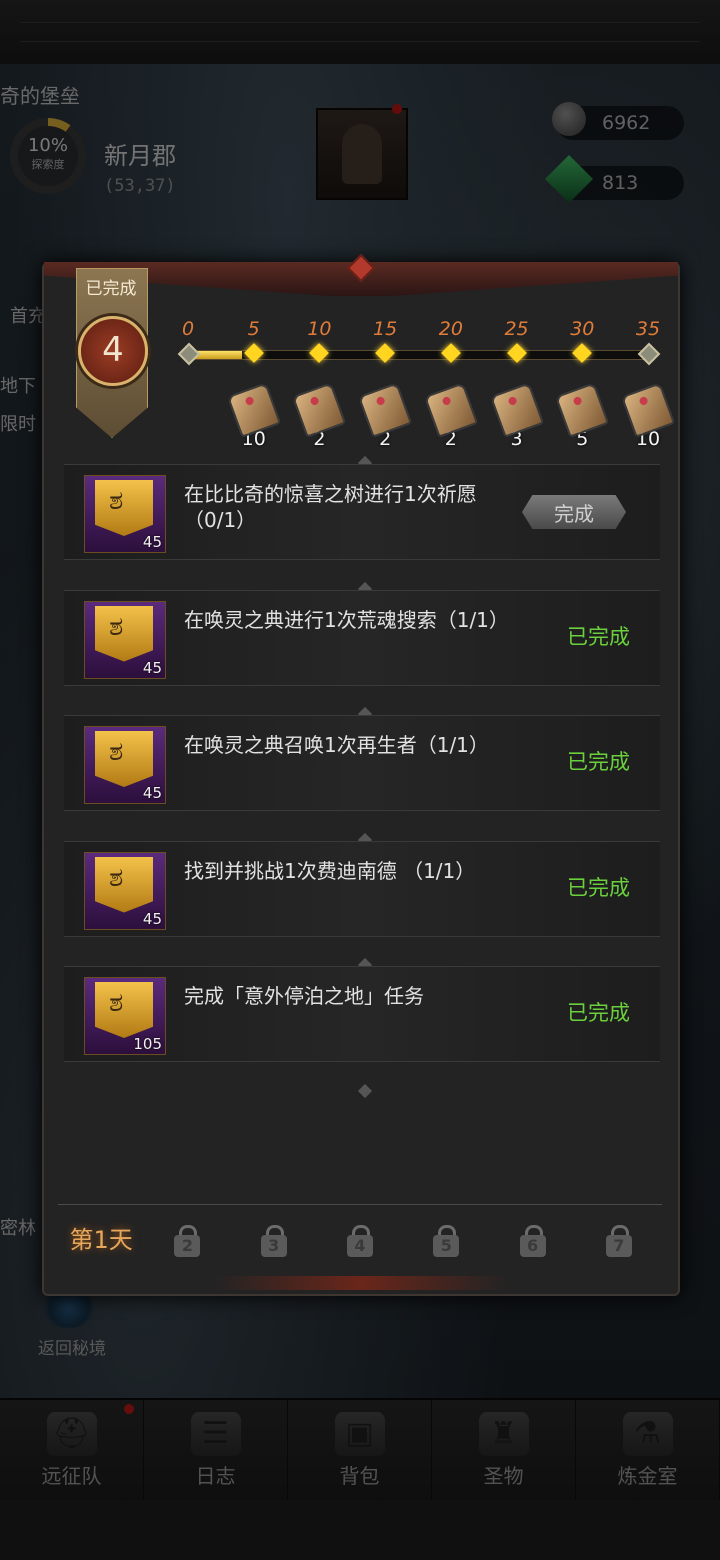 The height and width of the screenshot is (1560, 720). Describe the element at coordinates (111, 289) in the screenshot. I see `completed-label: 已完成` at that location.